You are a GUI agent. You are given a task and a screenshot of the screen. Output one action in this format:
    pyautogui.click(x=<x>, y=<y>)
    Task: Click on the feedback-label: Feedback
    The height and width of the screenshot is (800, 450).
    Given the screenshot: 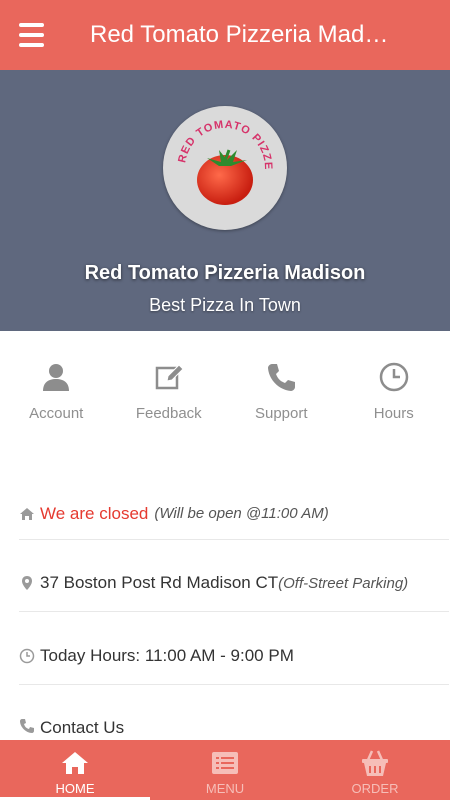 What is the action you would take?
    pyautogui.click(x=168, y=413)
    